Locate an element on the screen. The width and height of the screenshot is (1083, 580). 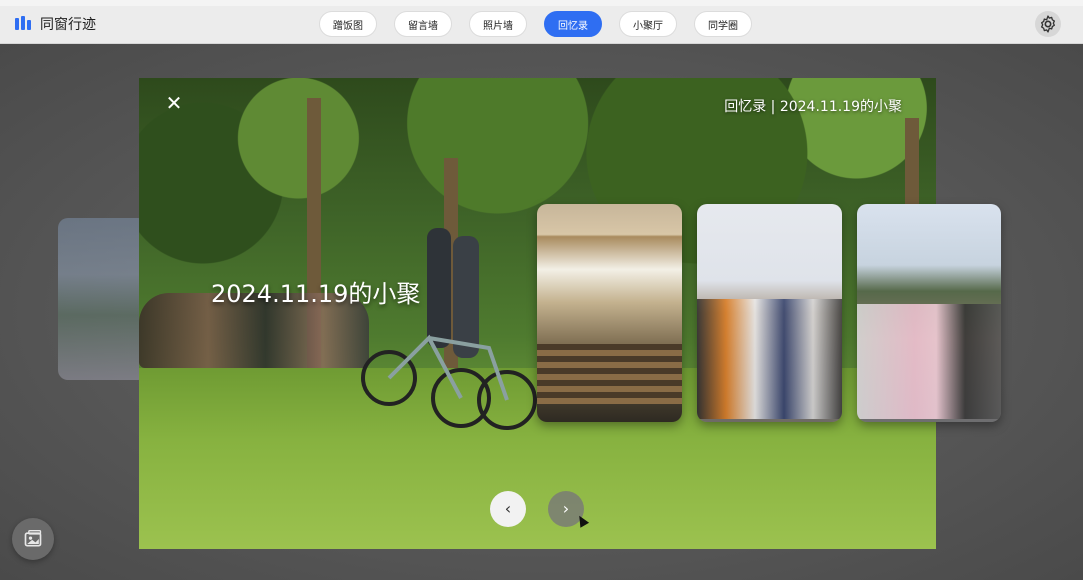
app-logo-icon is located at coordinates (23, 23).